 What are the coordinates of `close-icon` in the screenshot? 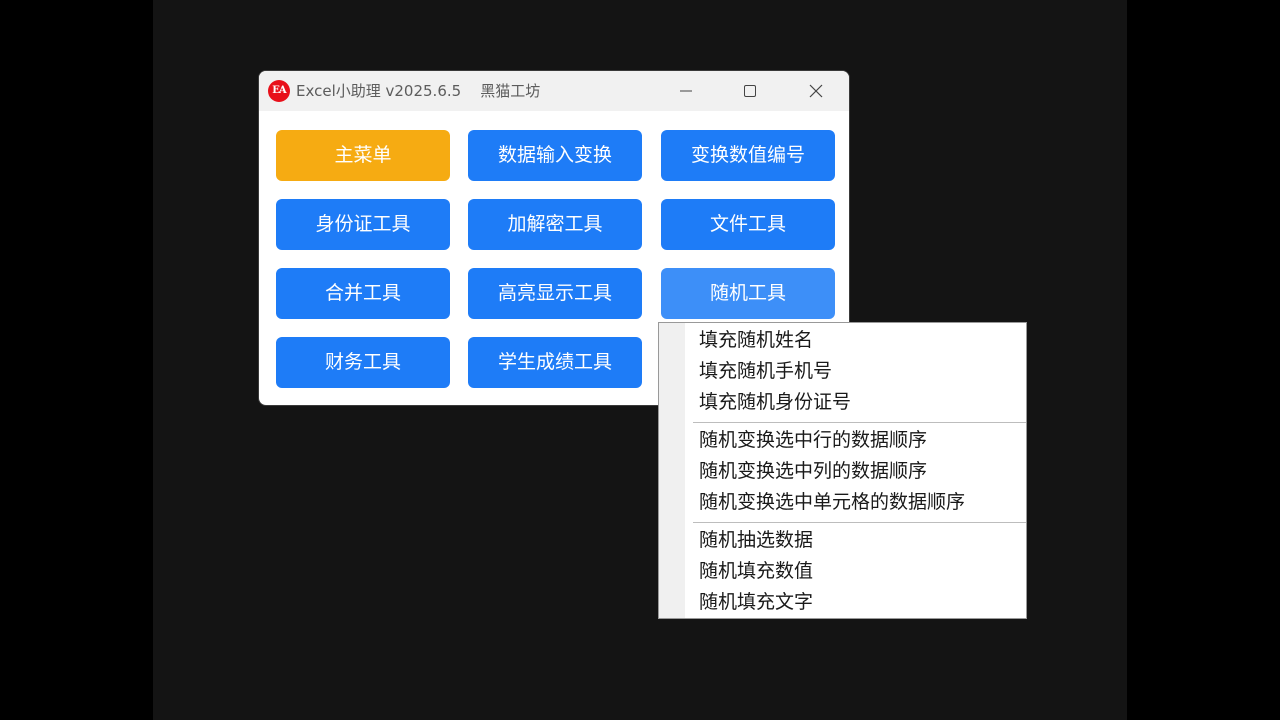 It's located at (816, 91).